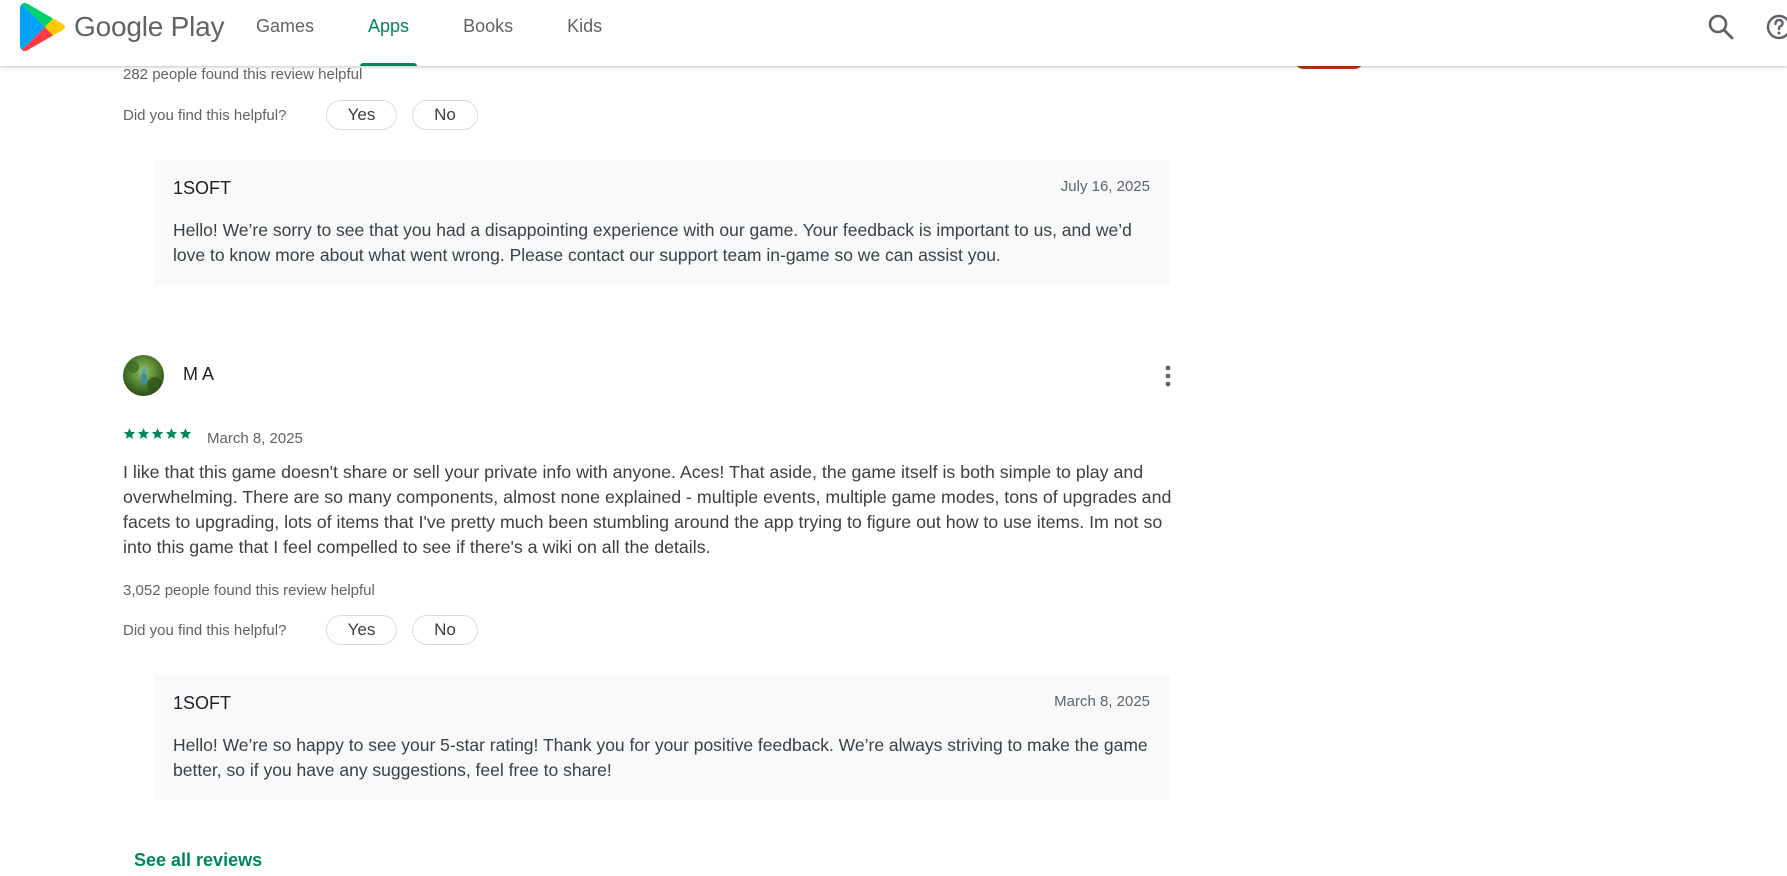 The width and height of the screenshot is (1787, 876). What do you see at coordinates (1105, 186) in the screenshot?
I see `reply-date: July 16, 2025` at bounding box center [1105, 186].